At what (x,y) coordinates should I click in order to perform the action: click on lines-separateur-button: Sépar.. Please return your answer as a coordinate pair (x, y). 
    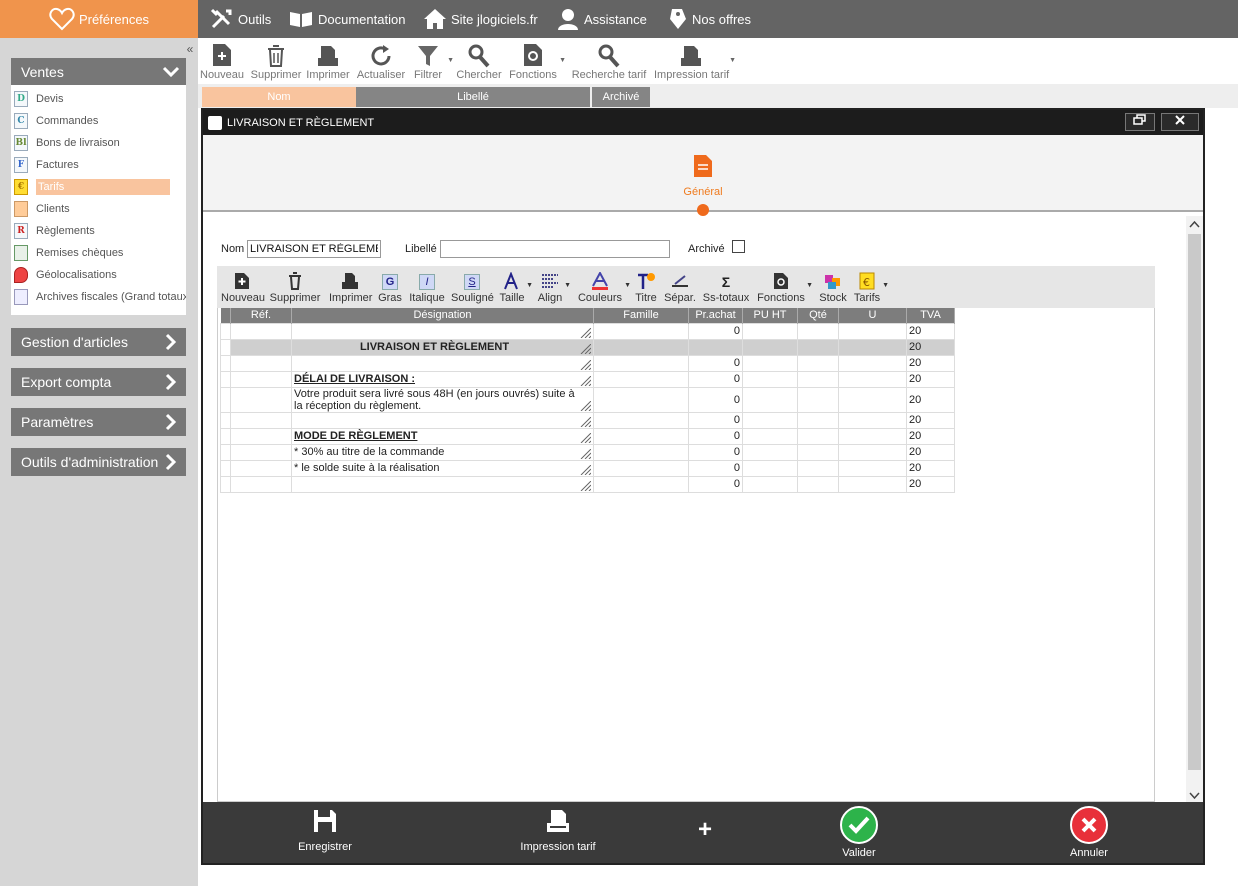
    Looking at the image, I should click on (680, 287).